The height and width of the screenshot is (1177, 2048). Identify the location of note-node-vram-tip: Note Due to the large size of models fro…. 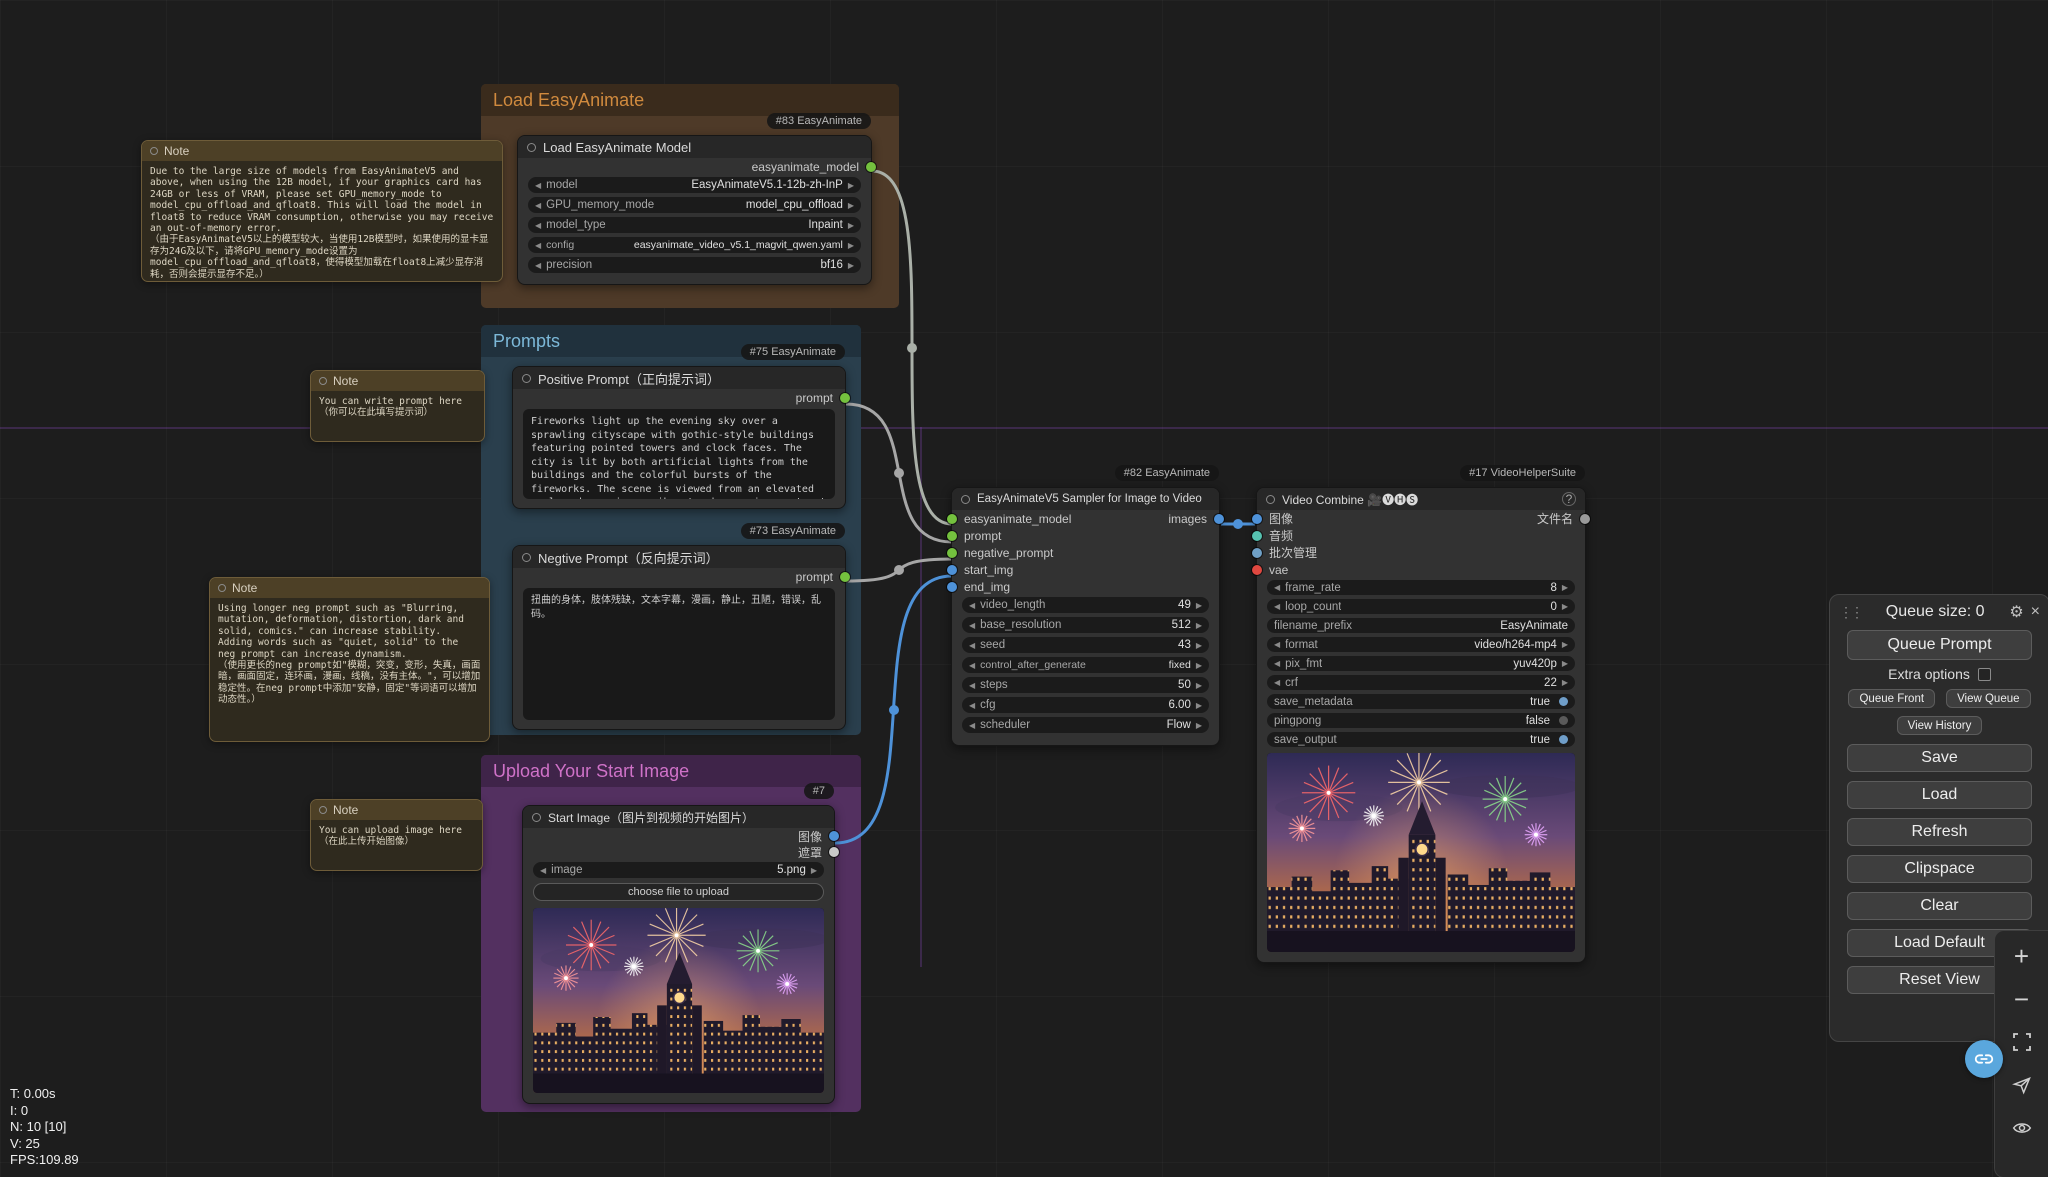
(322, 211).